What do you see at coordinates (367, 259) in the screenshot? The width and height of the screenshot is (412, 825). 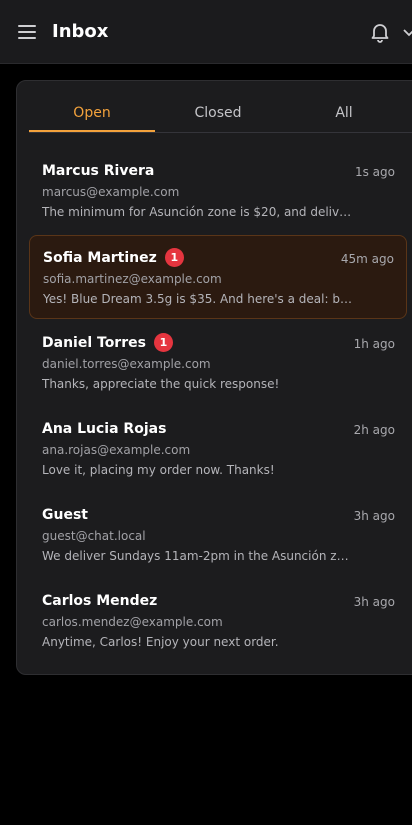 I see `timestamp: 45m ago` at bounding box center [367, 259].